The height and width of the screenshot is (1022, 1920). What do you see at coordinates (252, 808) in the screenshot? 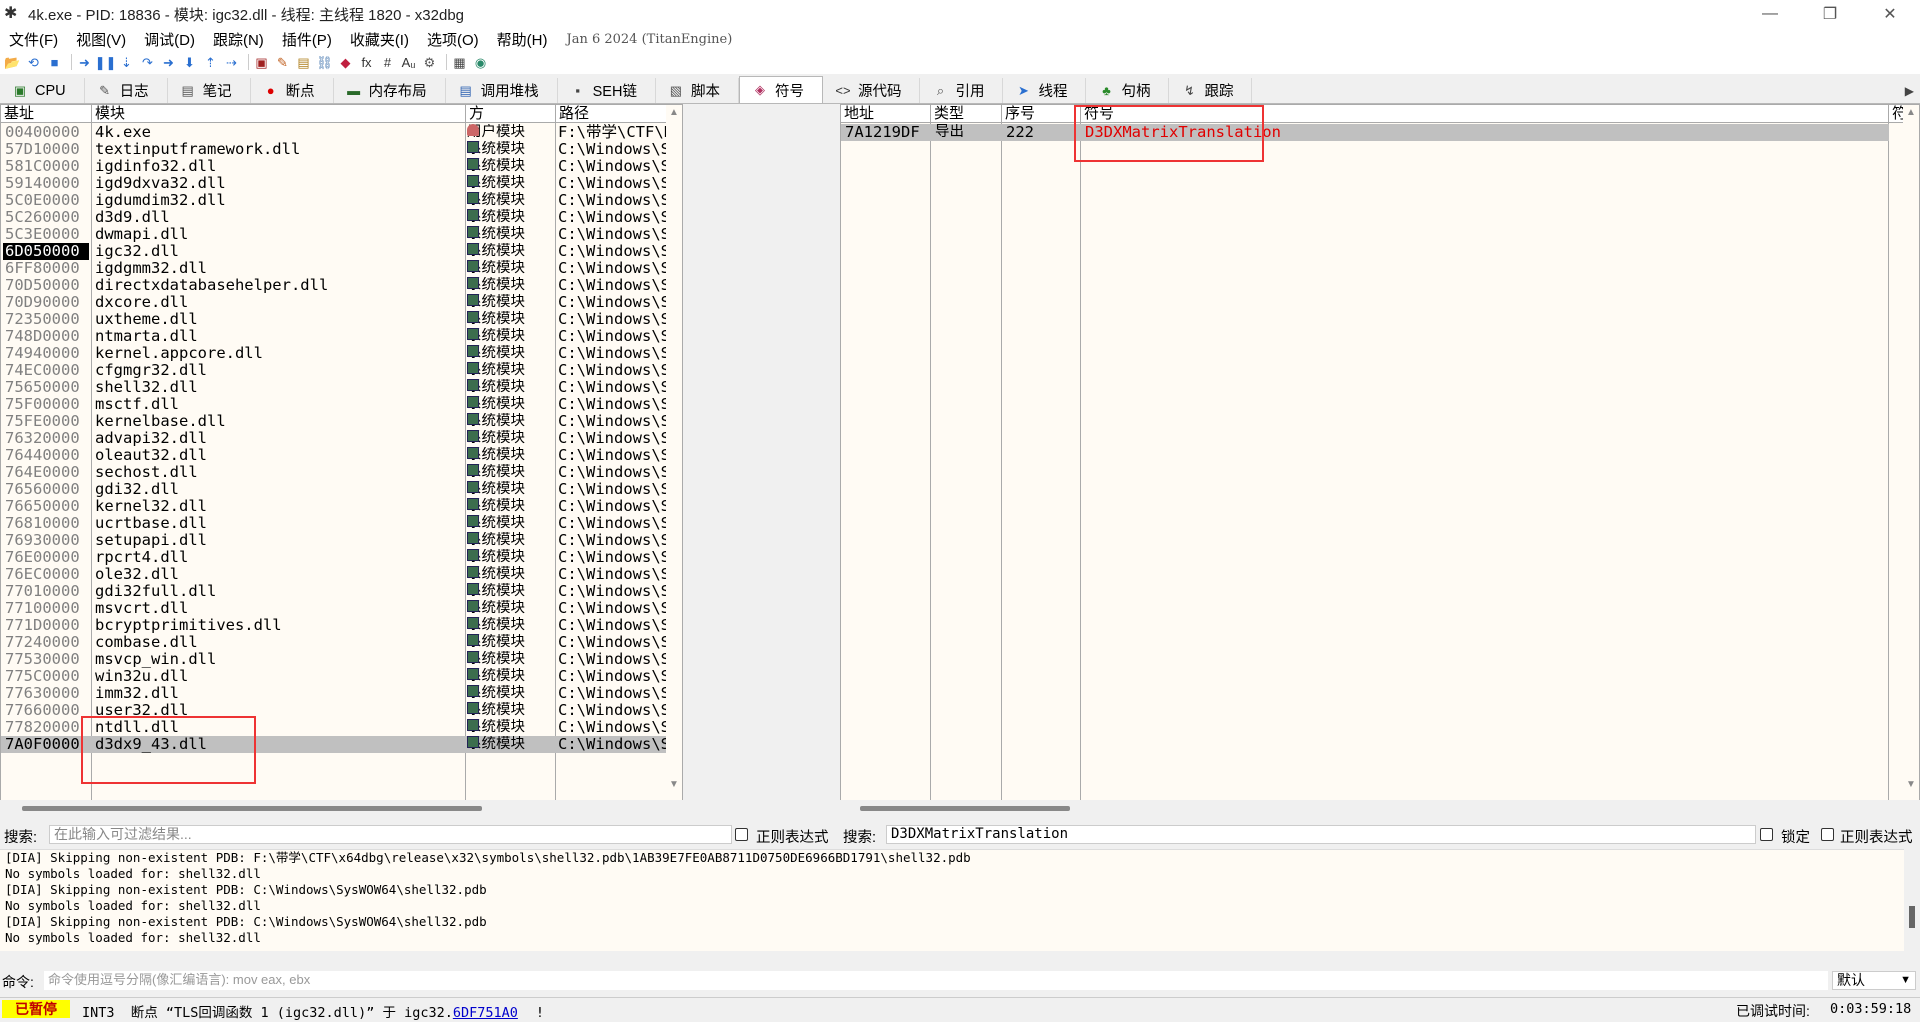
I see `modules-scroll-thumb` at bounding box center [252, 808].